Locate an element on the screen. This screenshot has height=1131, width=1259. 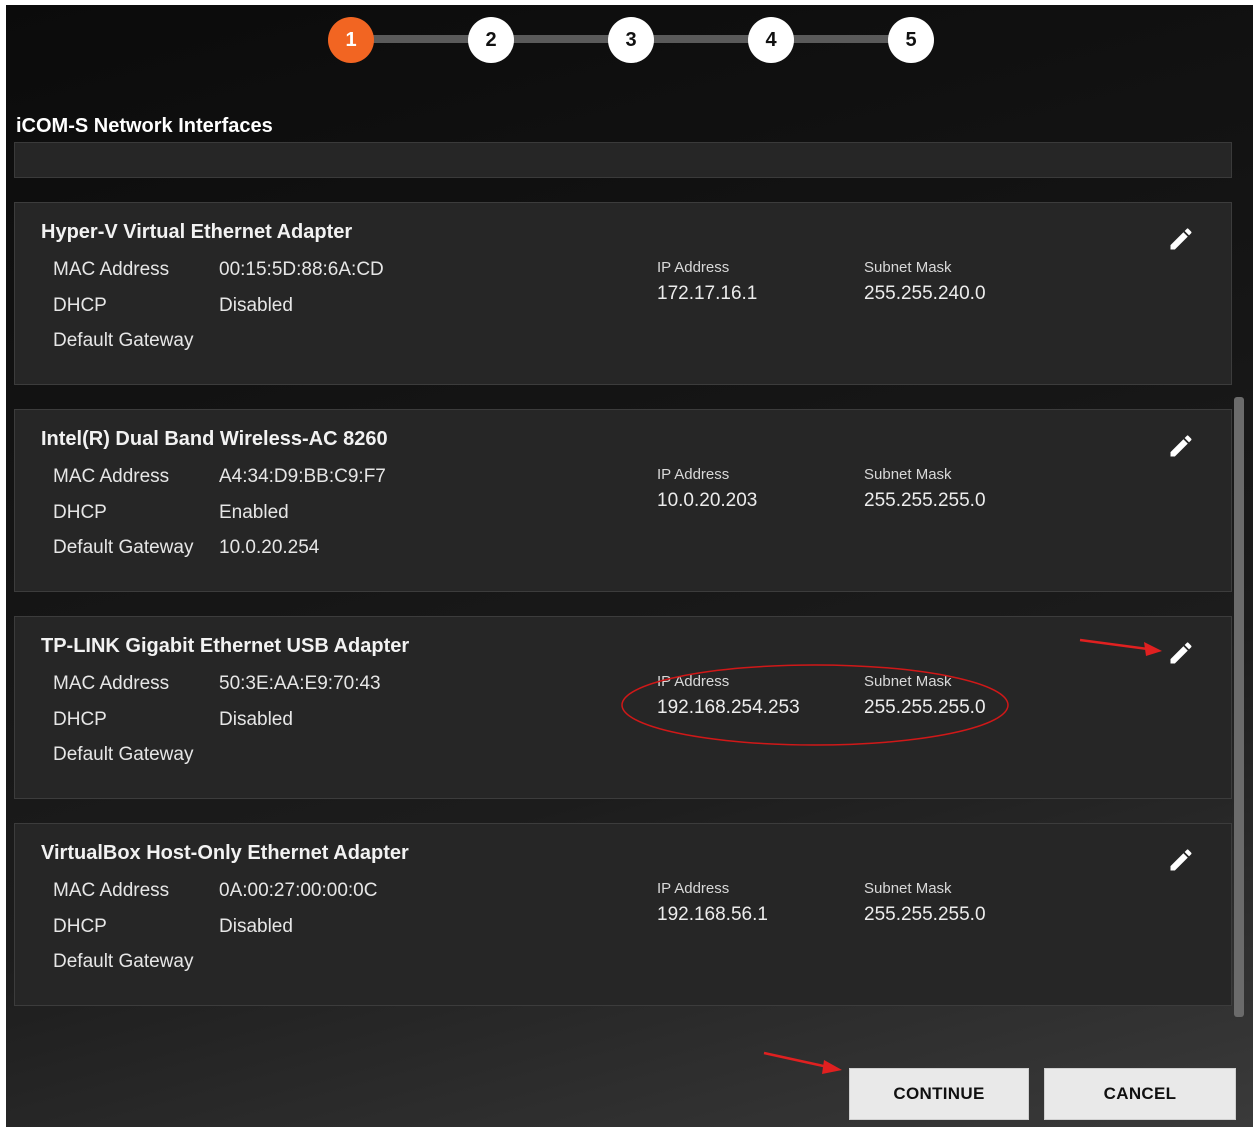
adapter-name: Intel(R) Dual Band Wireless-AC 8260 is located at coordinates (214, 439).